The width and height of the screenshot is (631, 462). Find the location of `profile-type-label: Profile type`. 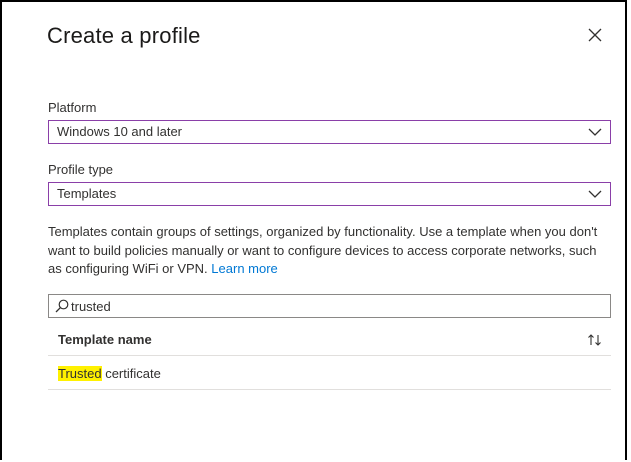

profile-type-label: Profile type is located at coordinates (81, 169).